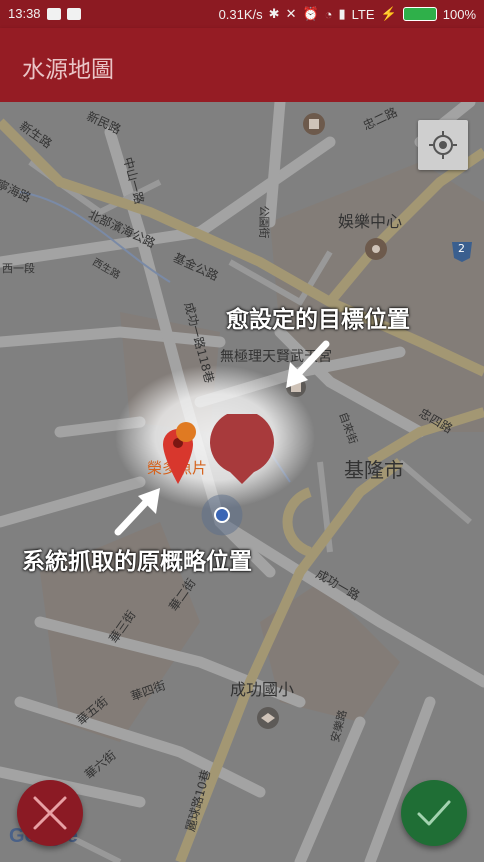 The width and height of the screenshot is (484, 862). I want to click on arrow-to-target-icon, so click(308, 364).